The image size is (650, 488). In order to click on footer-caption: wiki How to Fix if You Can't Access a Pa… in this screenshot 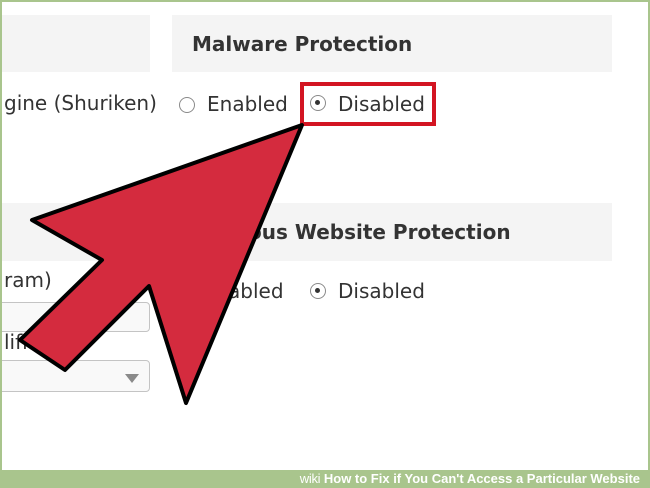, I will do `click(470, 478)`.